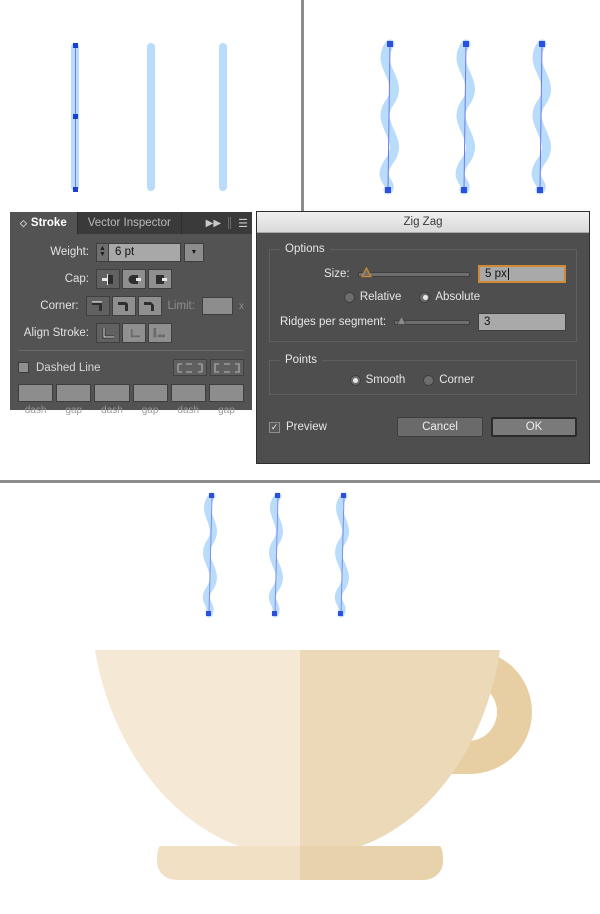 This screenshot has width=600, height=914. I want to click on radio-relative-label: Relative, so click(380, 297).